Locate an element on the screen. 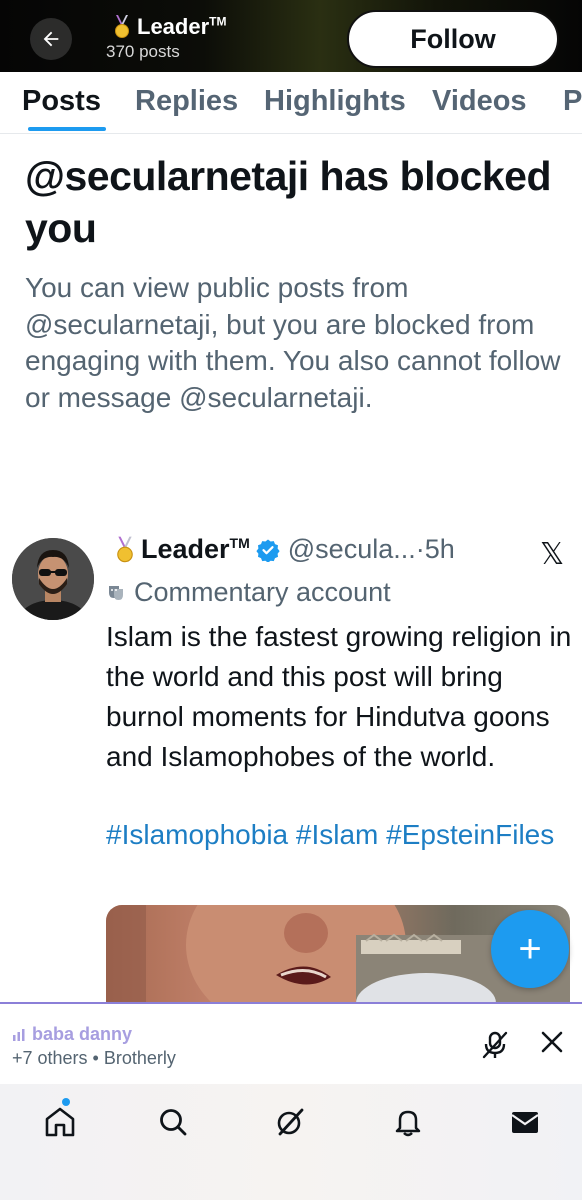  header-title: LeaderTM is located at coordinates (169, 27).